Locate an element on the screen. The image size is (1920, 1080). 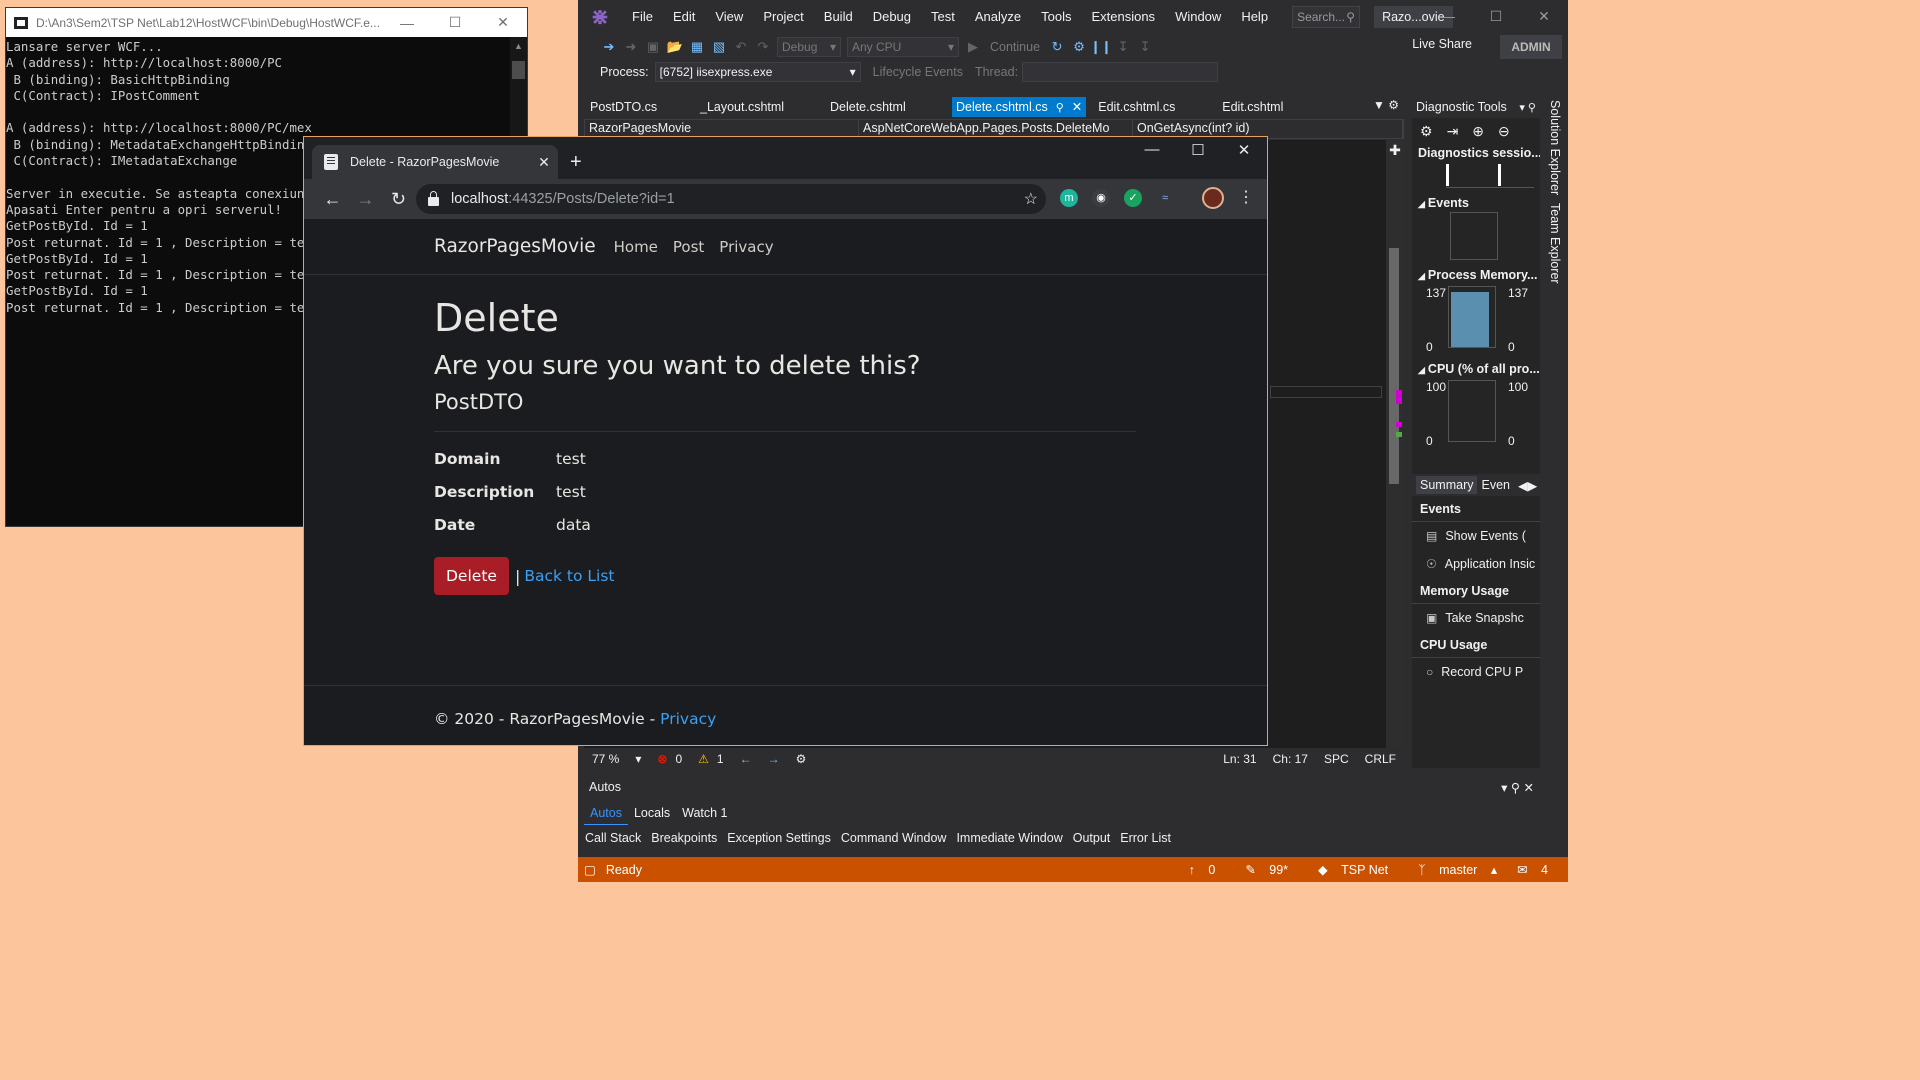
menu-view: View is located at coordinates (729, 16).